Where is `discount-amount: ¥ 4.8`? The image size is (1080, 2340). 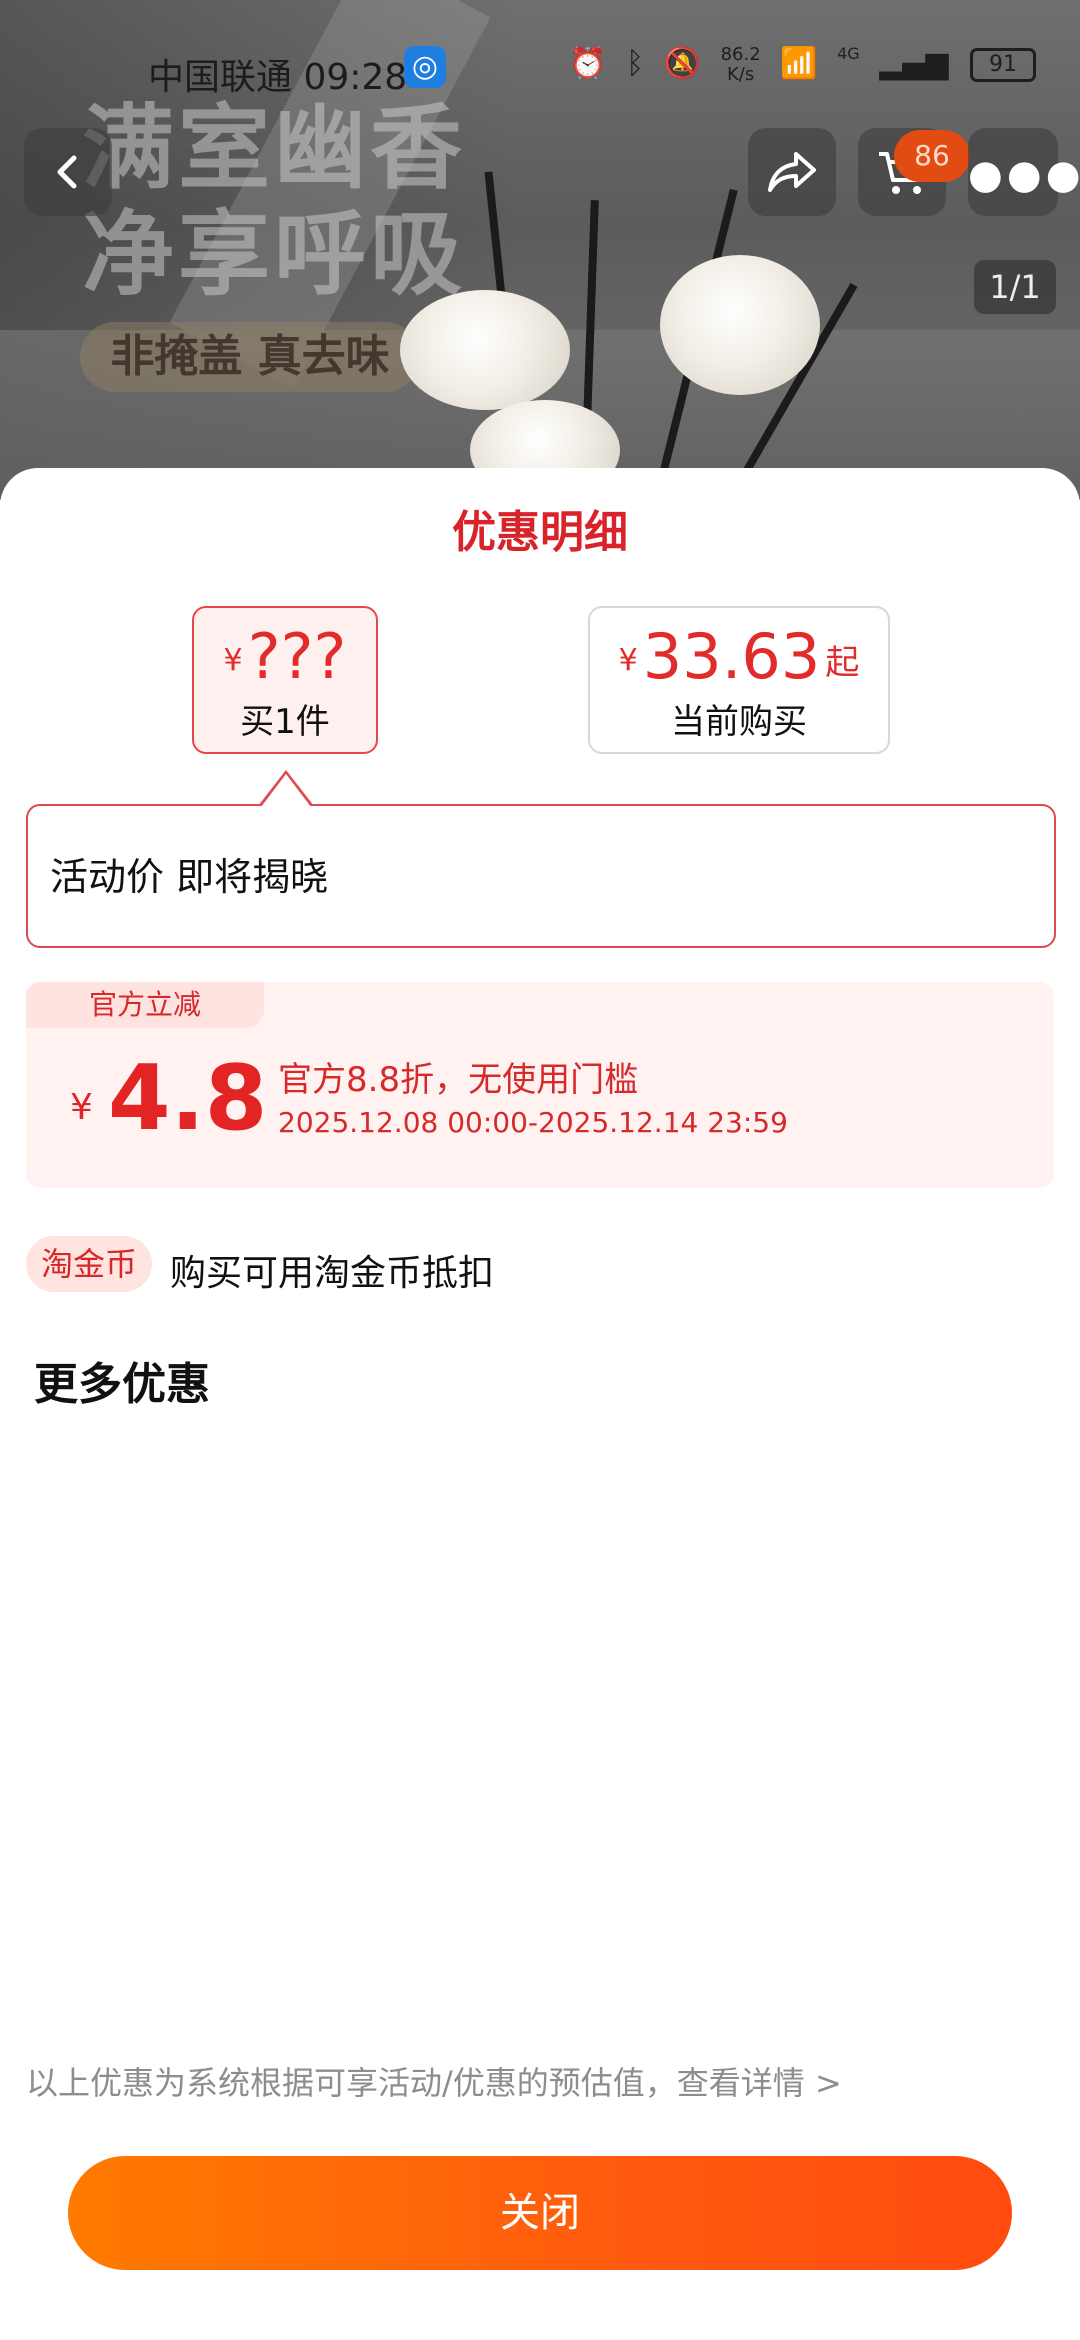
discount-amount: ¥ 4.8 is located at coordinates (168, 1098).